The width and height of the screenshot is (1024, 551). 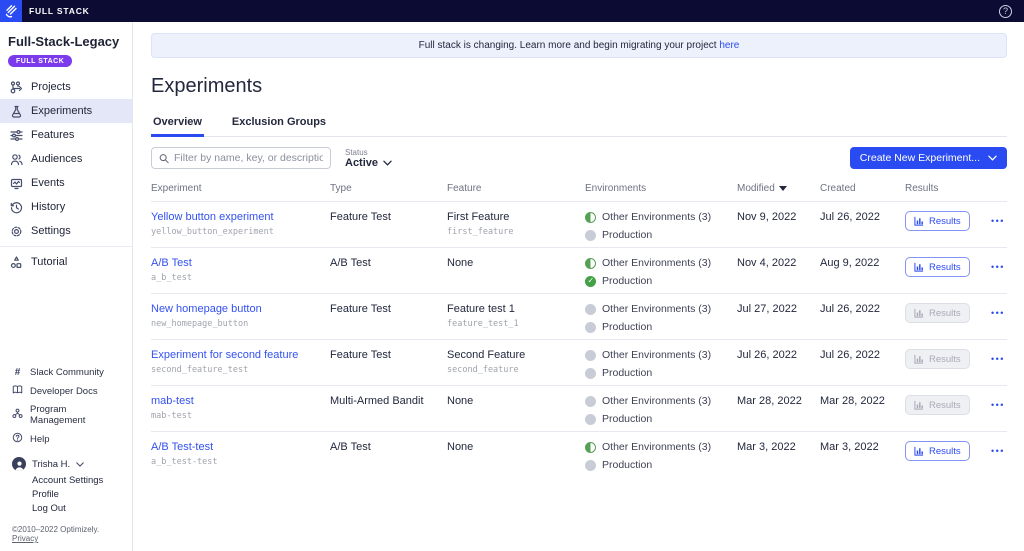 What do you see at coordinates (51, 231) in the screenshot?
I see `sidebar-item-label: Settings` at bounding box center [51, 231].